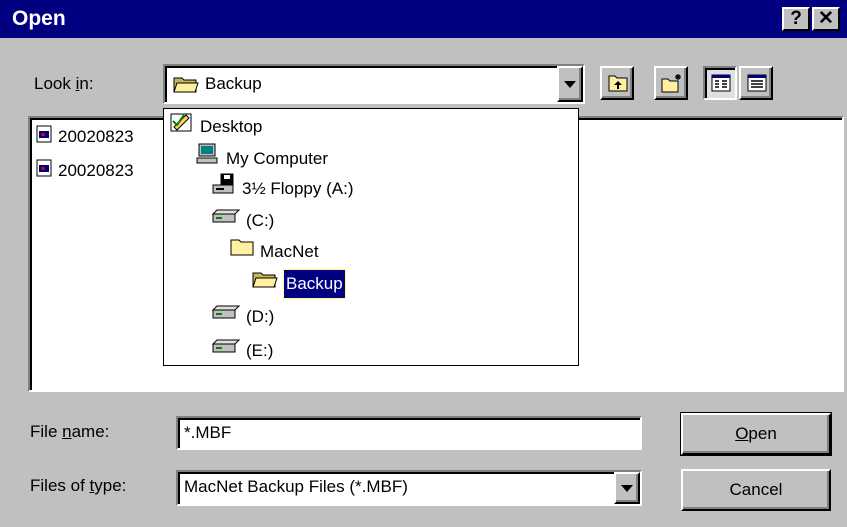 The width and height of the screenshot is (847, 527). I want to click on create-new-folder-button, so click(671, 83).